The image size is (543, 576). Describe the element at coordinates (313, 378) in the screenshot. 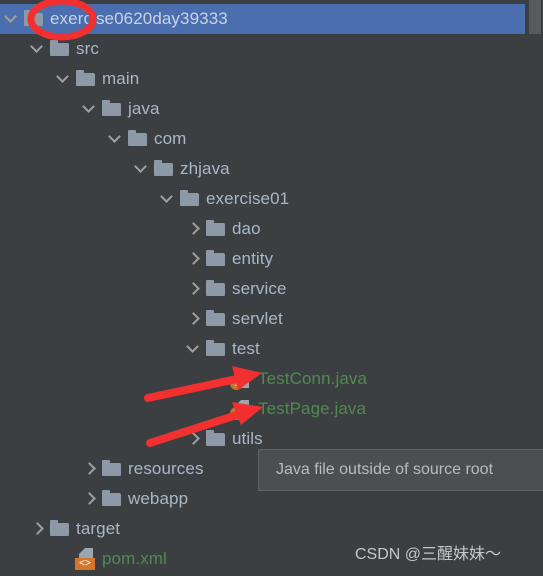

I see `tree-row-label: TestConn.java` at that location.